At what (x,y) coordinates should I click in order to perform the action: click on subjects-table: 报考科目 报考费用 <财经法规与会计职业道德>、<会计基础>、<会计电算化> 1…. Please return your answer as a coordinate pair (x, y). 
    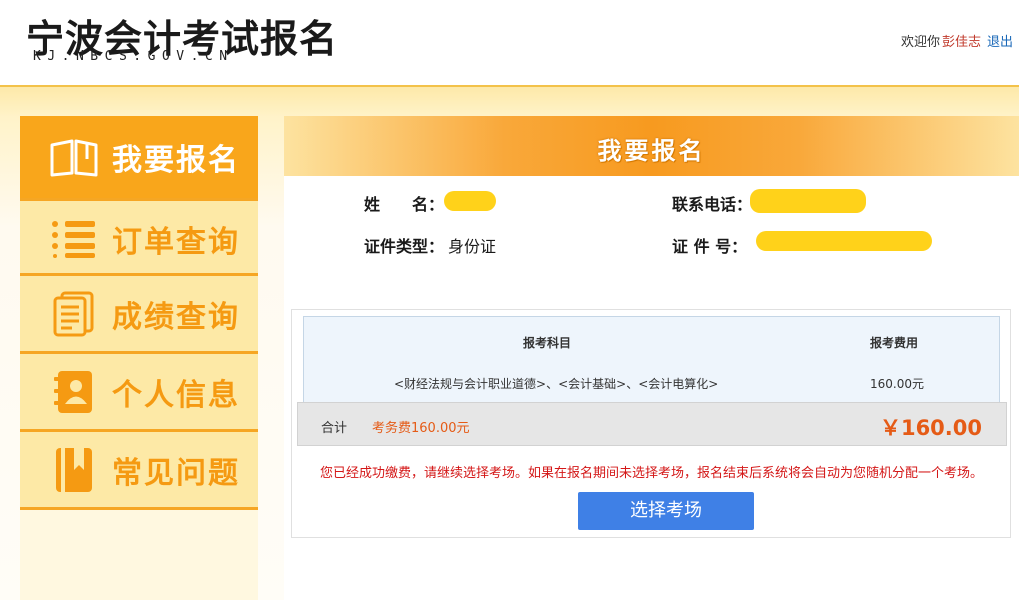
    Looking at the image, I should click on (651, 360).